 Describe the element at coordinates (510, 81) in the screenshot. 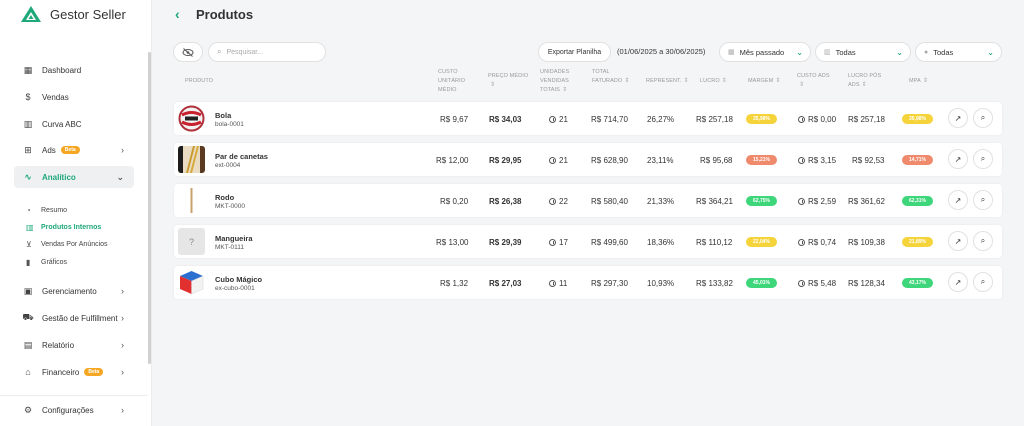

I see `col-header-preco: PREÇO MÉDIO ⇕` at that location.